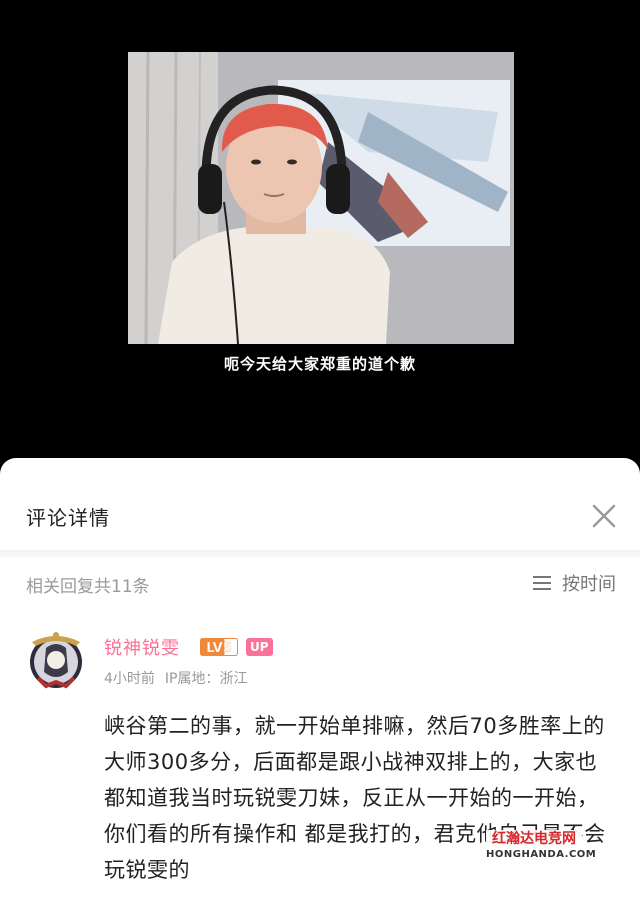 The height and width of the screenshot is (914, 640). What do you see at coordinates (142, 647) in the screenshot?
I see `comment-username: 锐神锐雯` at bounding box center [142, 647].